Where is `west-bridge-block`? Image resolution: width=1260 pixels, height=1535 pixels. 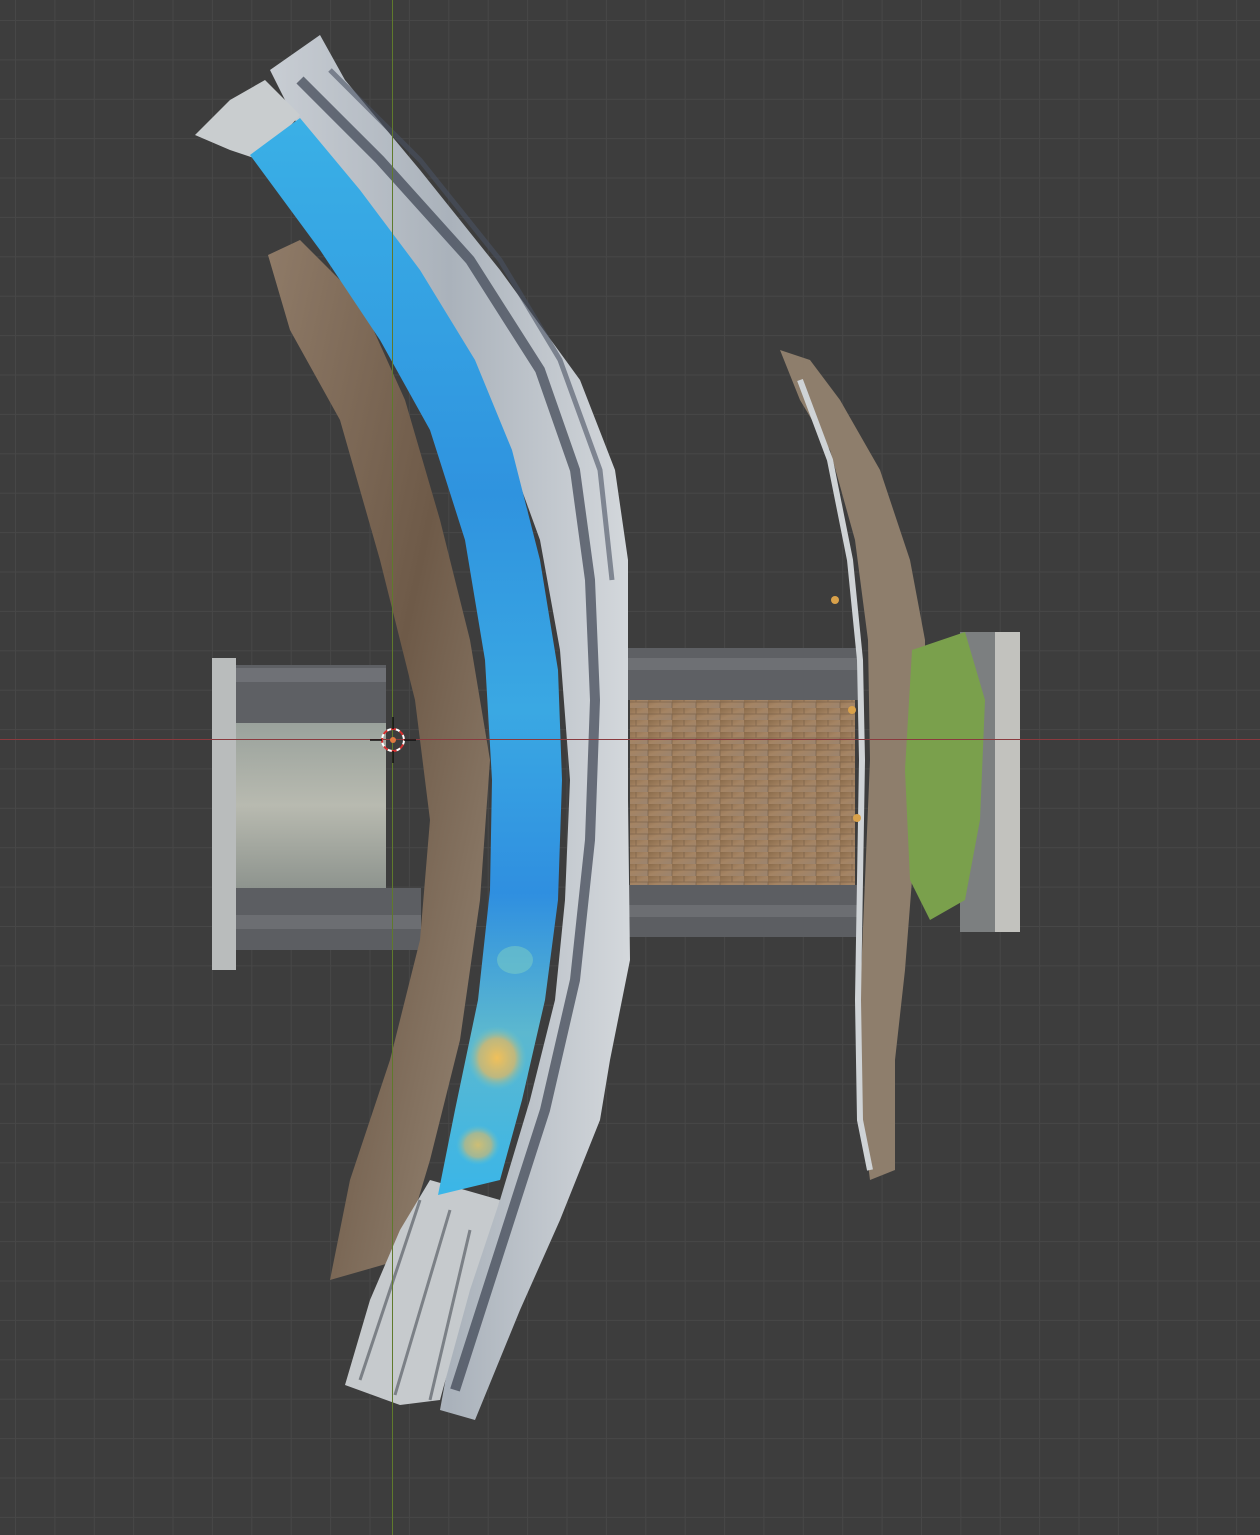 west-bridge-block is located at coordinates (316, 814).